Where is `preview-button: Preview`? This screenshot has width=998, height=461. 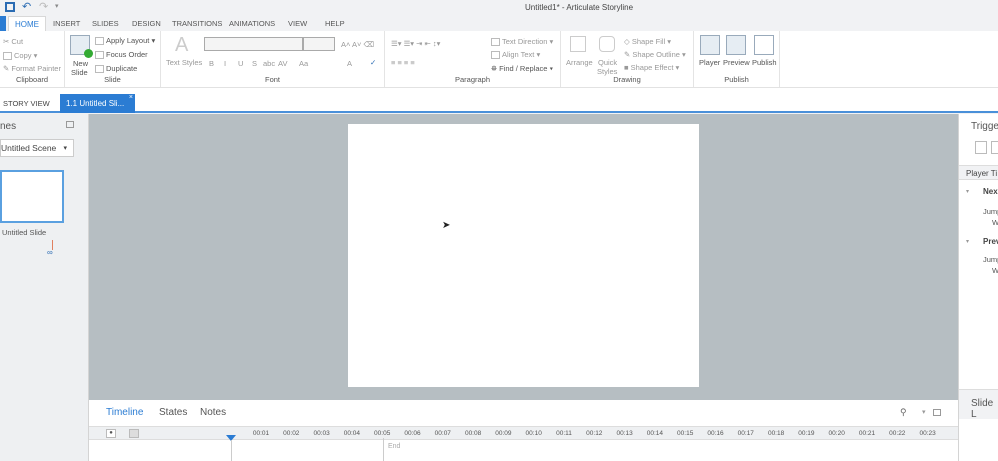
preview-button: Preview is located at coordinates (736, 62).